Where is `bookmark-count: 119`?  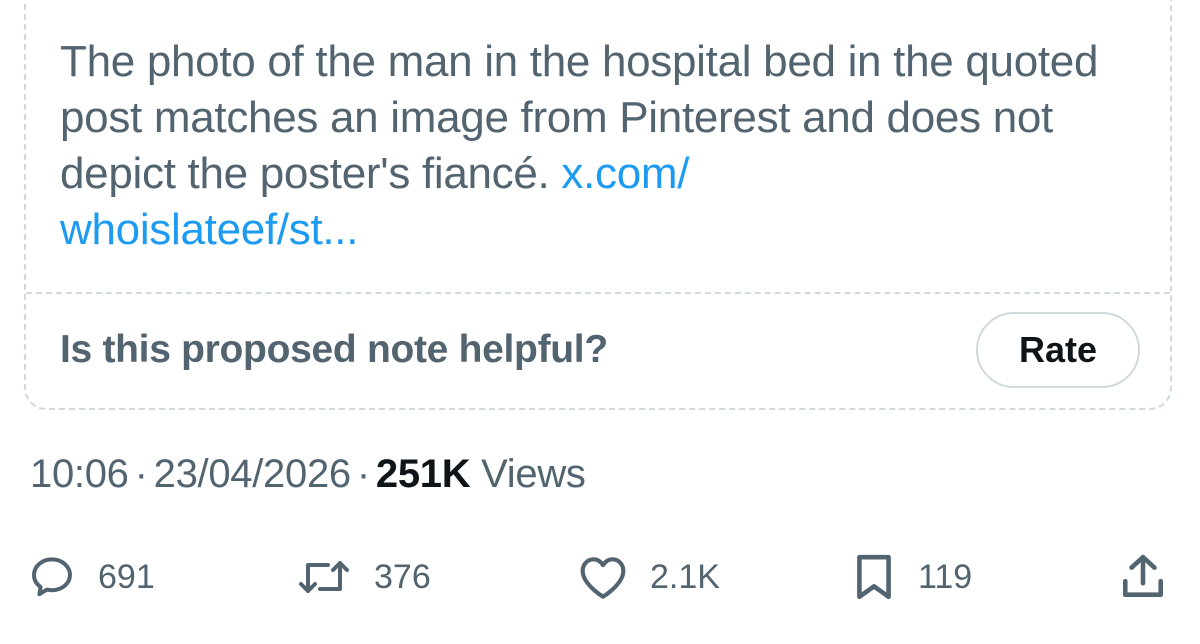 bookmark-count: 119 is located at coordinates (945, 577).